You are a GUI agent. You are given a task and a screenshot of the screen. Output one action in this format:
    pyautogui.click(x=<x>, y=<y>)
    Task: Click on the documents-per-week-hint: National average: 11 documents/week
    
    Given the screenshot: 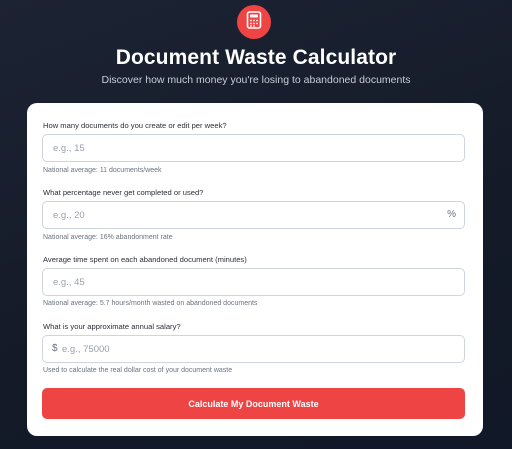 What is the action you would take?
    pyautogui.click(x=102, y=170)
    